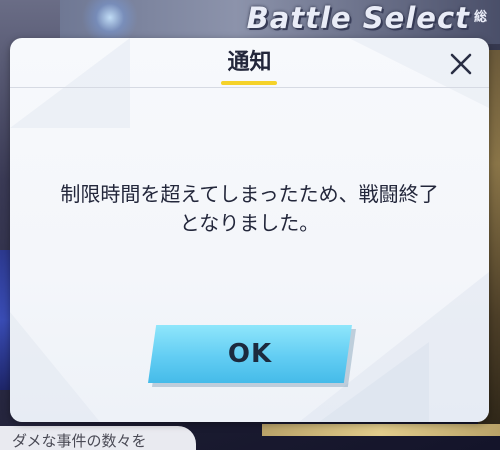 Image resolution: width=500 pixels, height=450 pixels. Describe the element at coordinates (481, 17) in the screenshot. I see `corner-label: 総` at that location.